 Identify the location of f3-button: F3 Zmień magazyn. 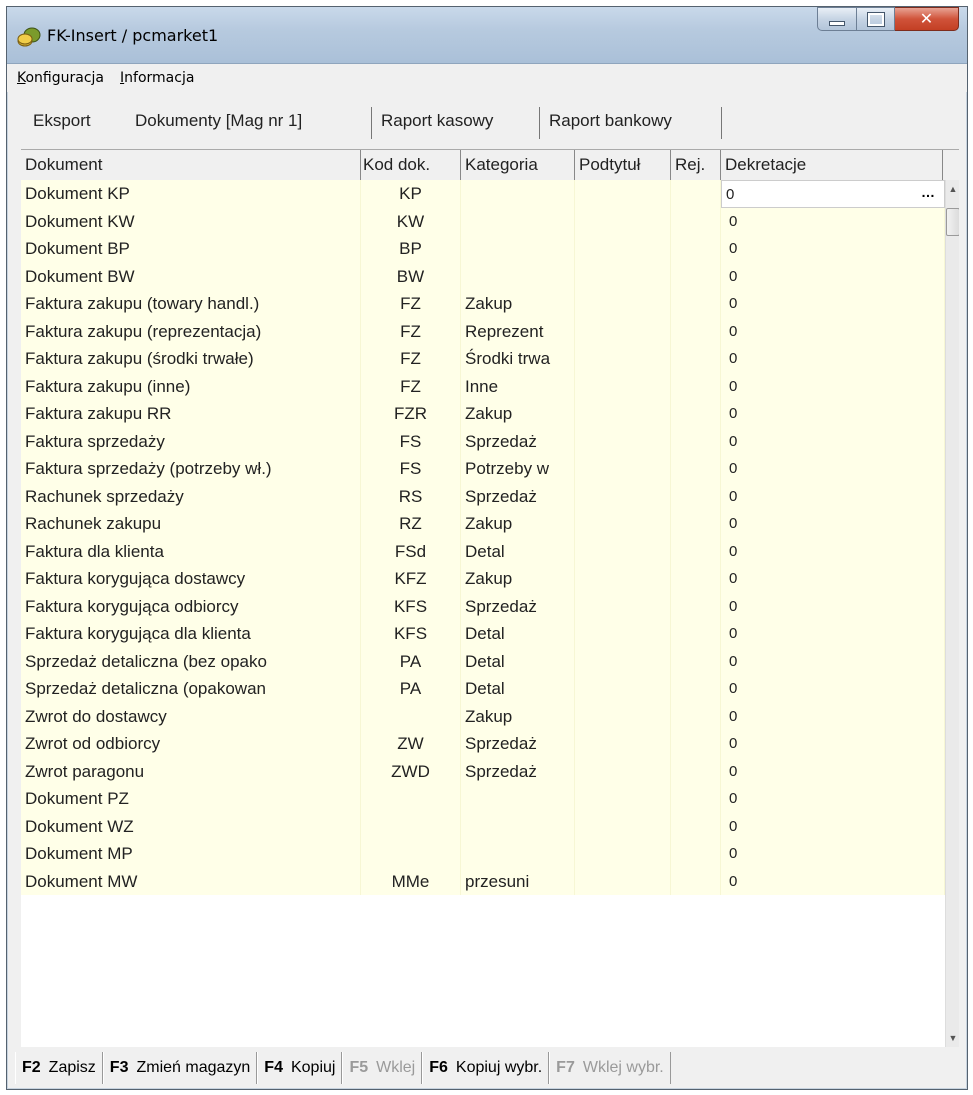
(180, 1068).